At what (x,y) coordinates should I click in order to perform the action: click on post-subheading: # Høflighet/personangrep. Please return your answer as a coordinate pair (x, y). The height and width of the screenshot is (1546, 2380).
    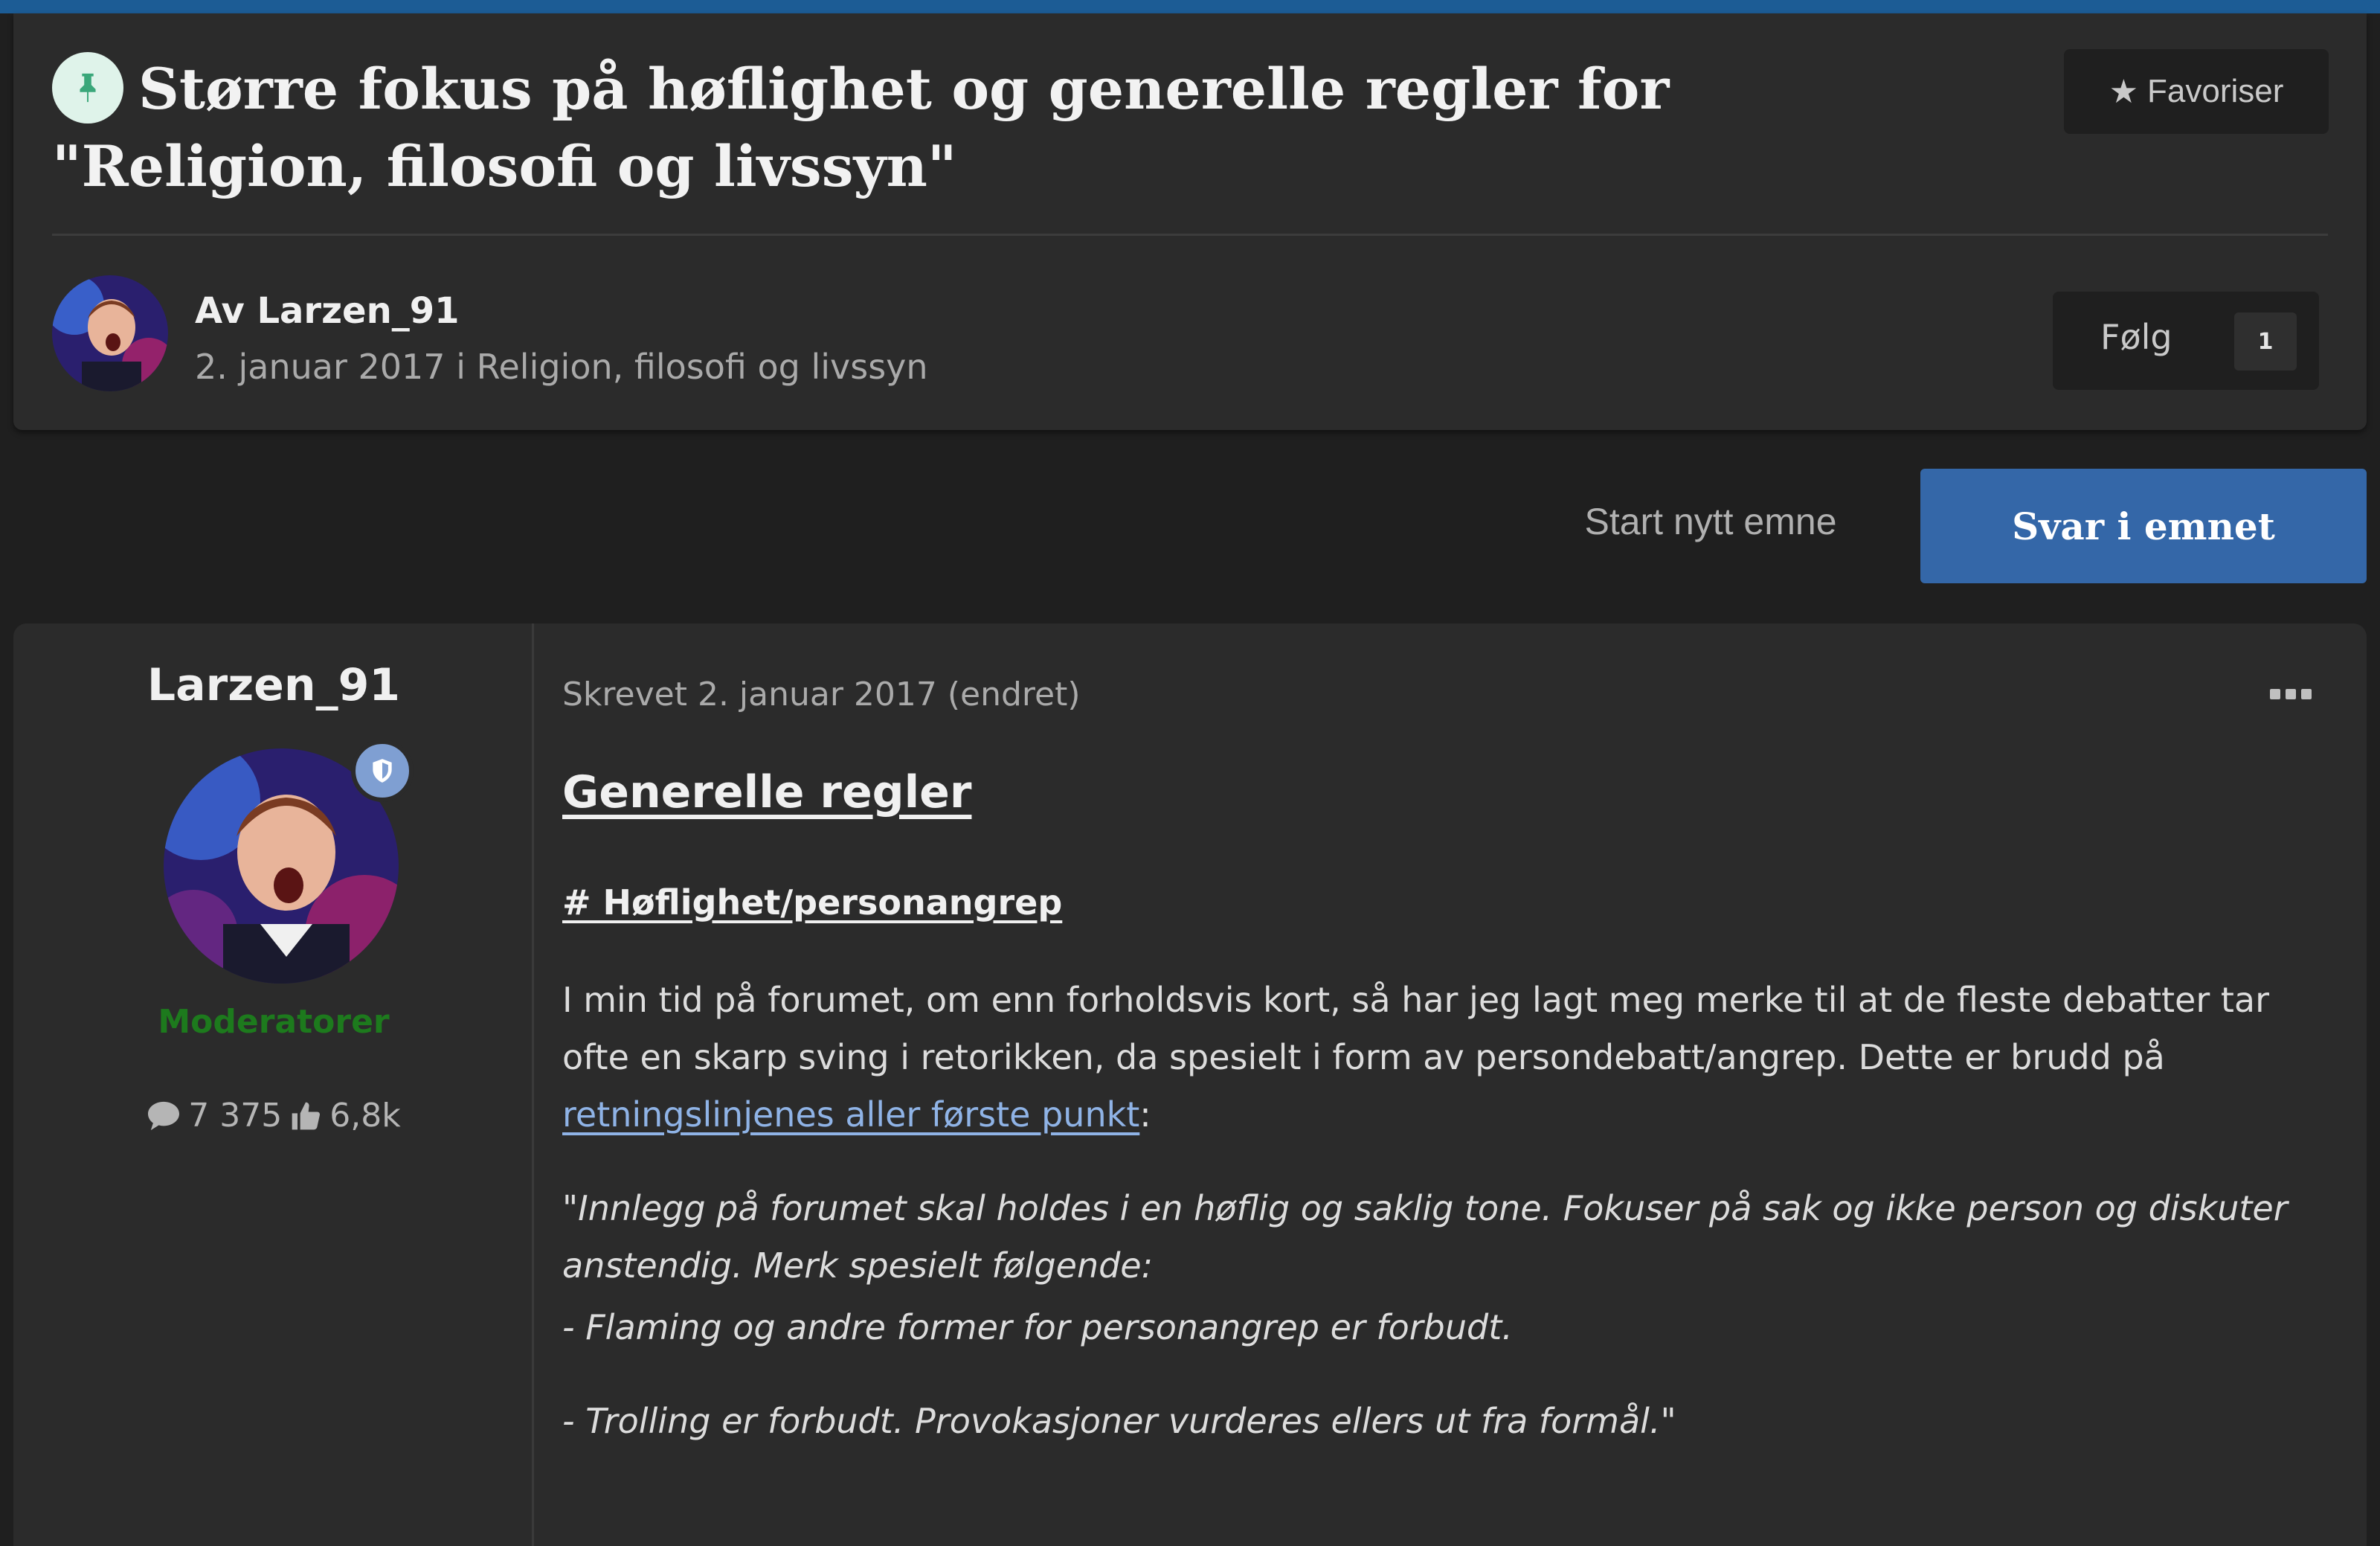
    Looking at the image, I should click on (813, 902).